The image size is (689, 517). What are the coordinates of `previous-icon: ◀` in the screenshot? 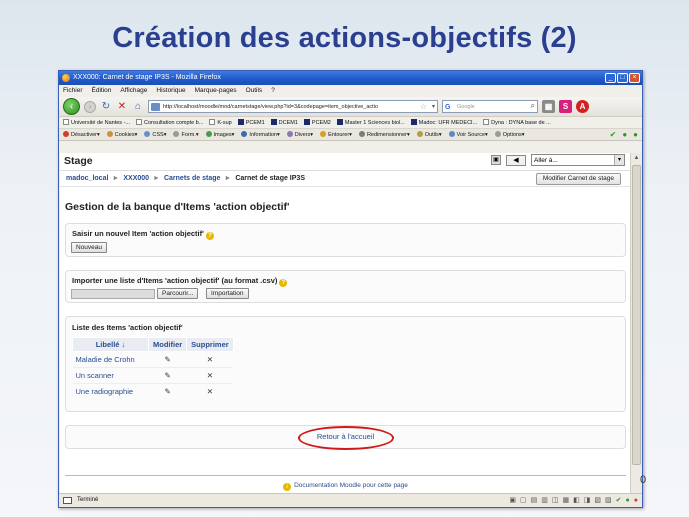 It's located at (516, 160).